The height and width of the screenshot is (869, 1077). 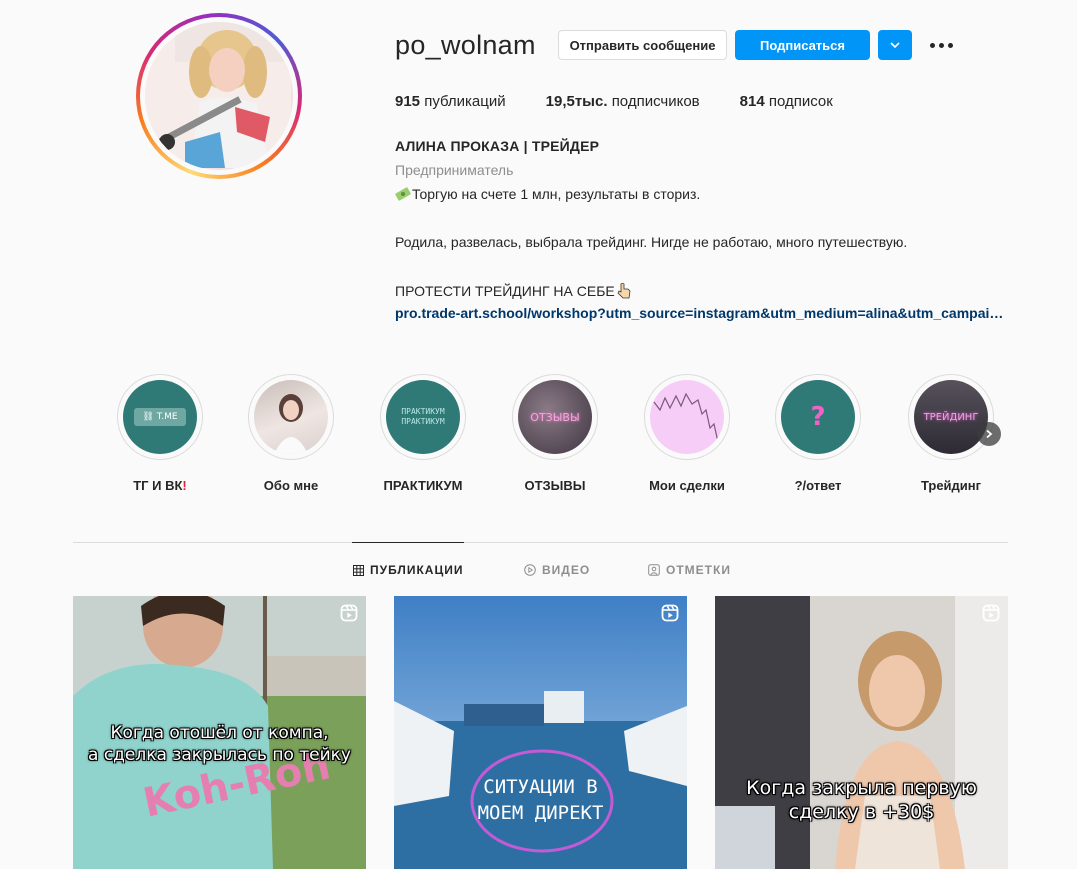 What do you see at coordinates (540, 800) in the screenshot?
I see `post-caption: СИТУАЦИИ В МОЕМ ДИРЕКТ` at bounding box center [540, 800].